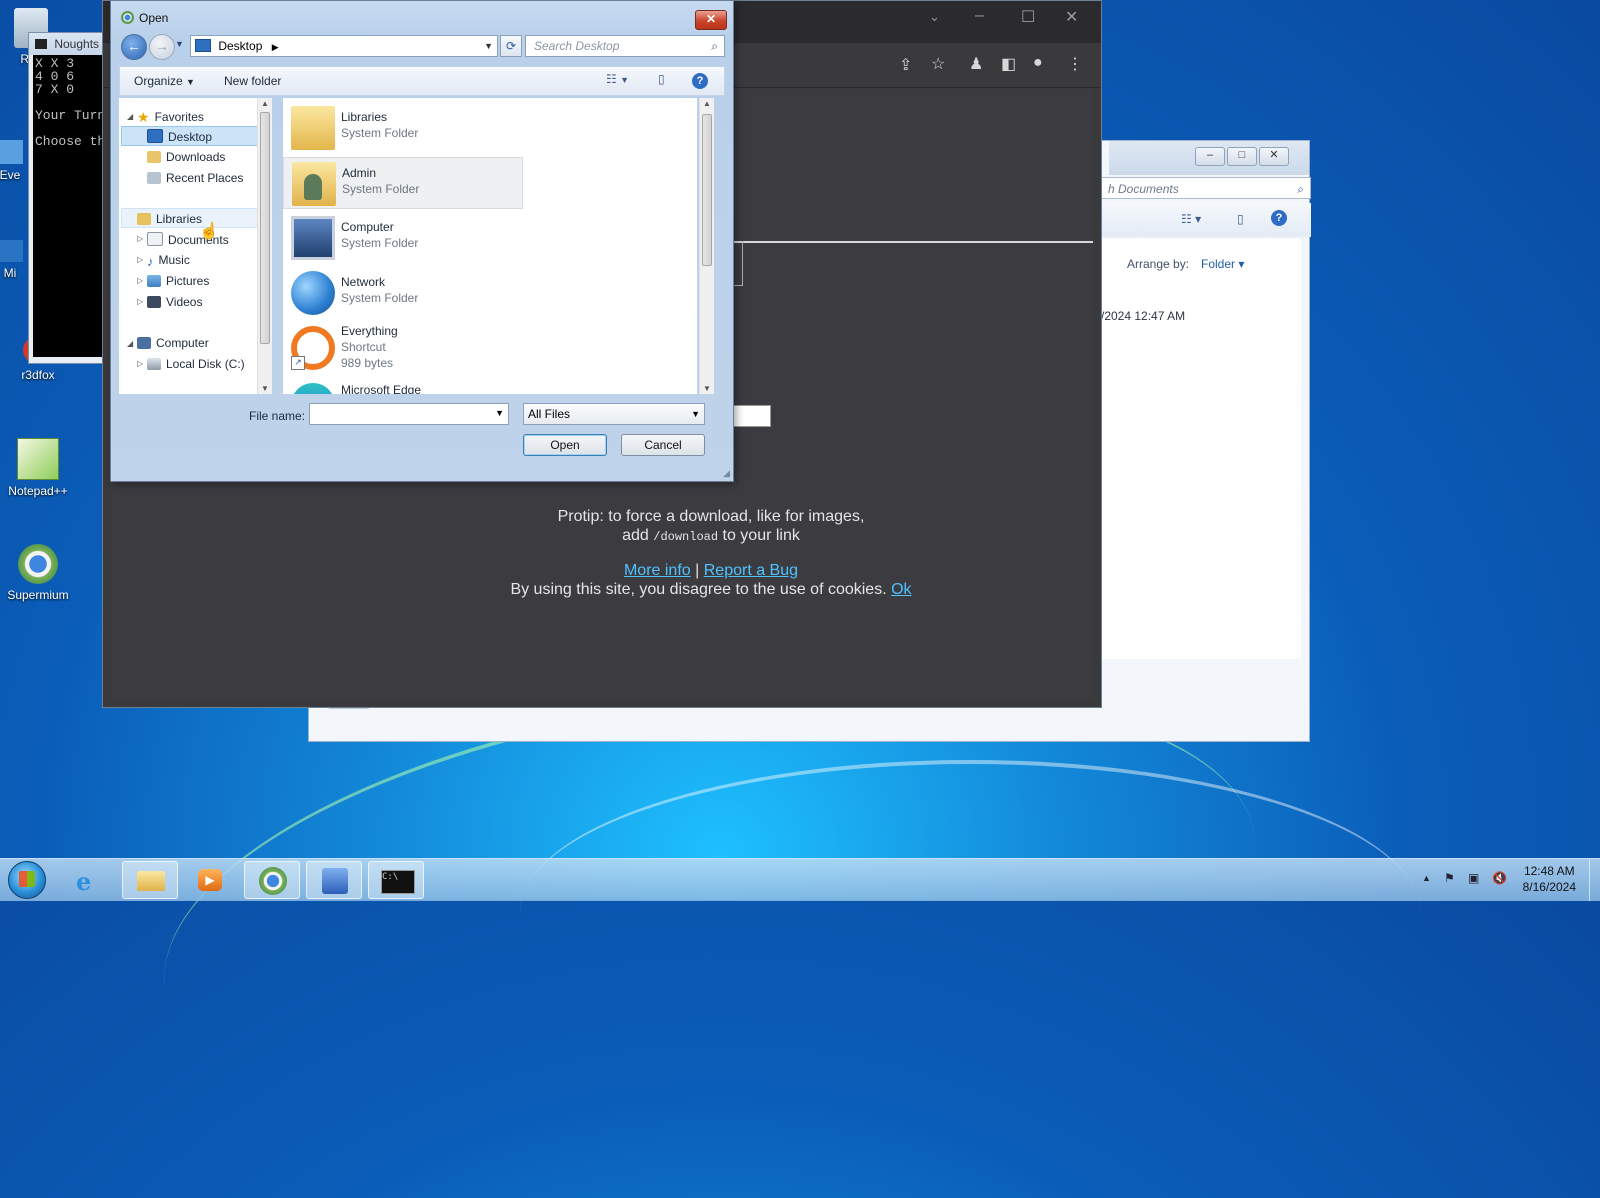  I want to click on nav-downloads: Downloads, so click(186, 157).